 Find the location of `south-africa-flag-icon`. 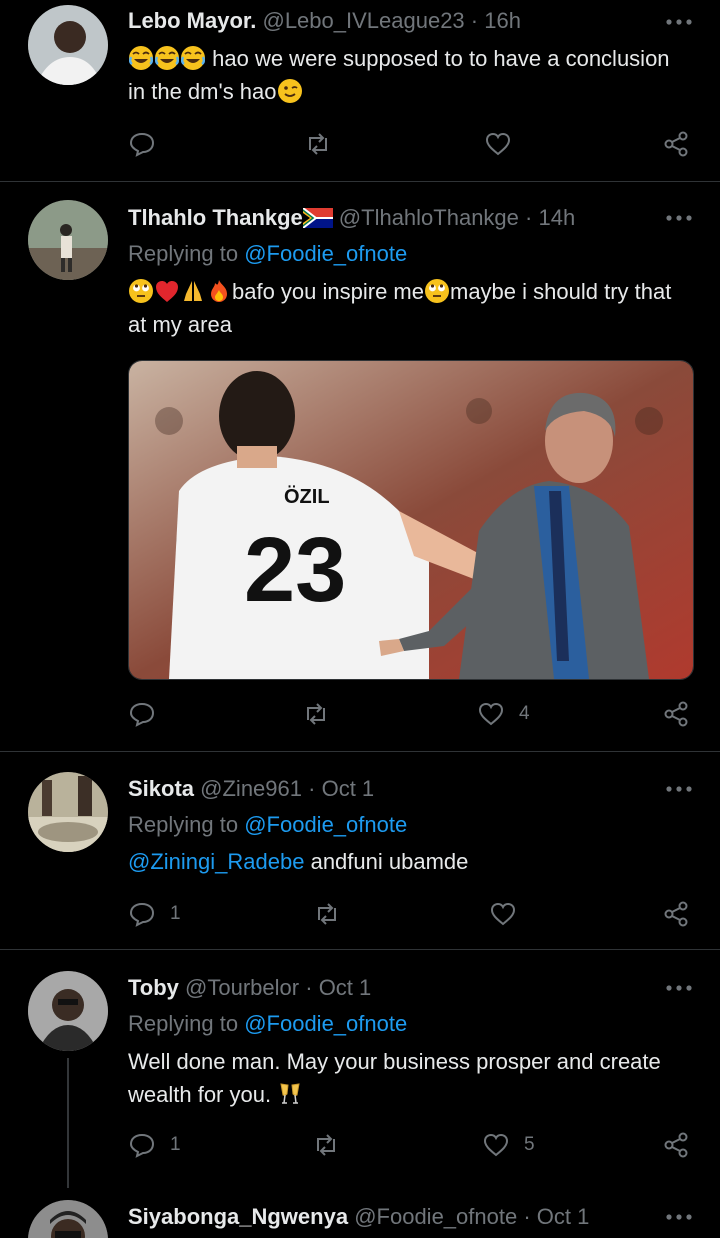

south-africa-flag-icon is located at coordinates (317, 218).